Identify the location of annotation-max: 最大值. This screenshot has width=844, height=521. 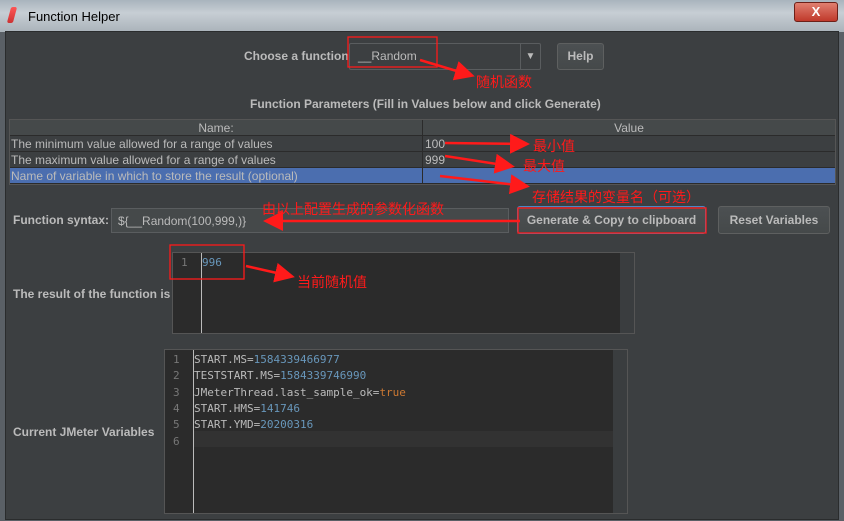
(544, 166).